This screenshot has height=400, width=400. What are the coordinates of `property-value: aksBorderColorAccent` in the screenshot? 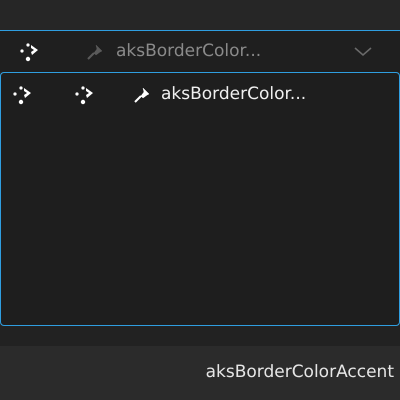 It's located at (300, 372).